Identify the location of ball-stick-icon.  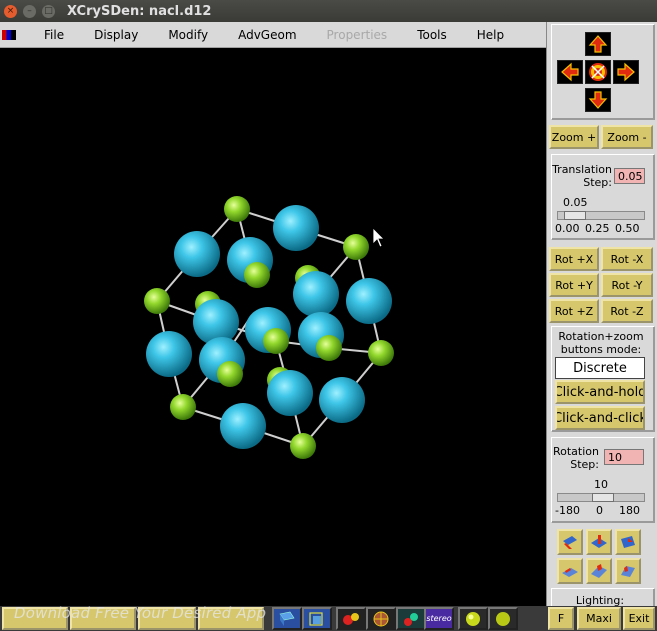
(351, 618).